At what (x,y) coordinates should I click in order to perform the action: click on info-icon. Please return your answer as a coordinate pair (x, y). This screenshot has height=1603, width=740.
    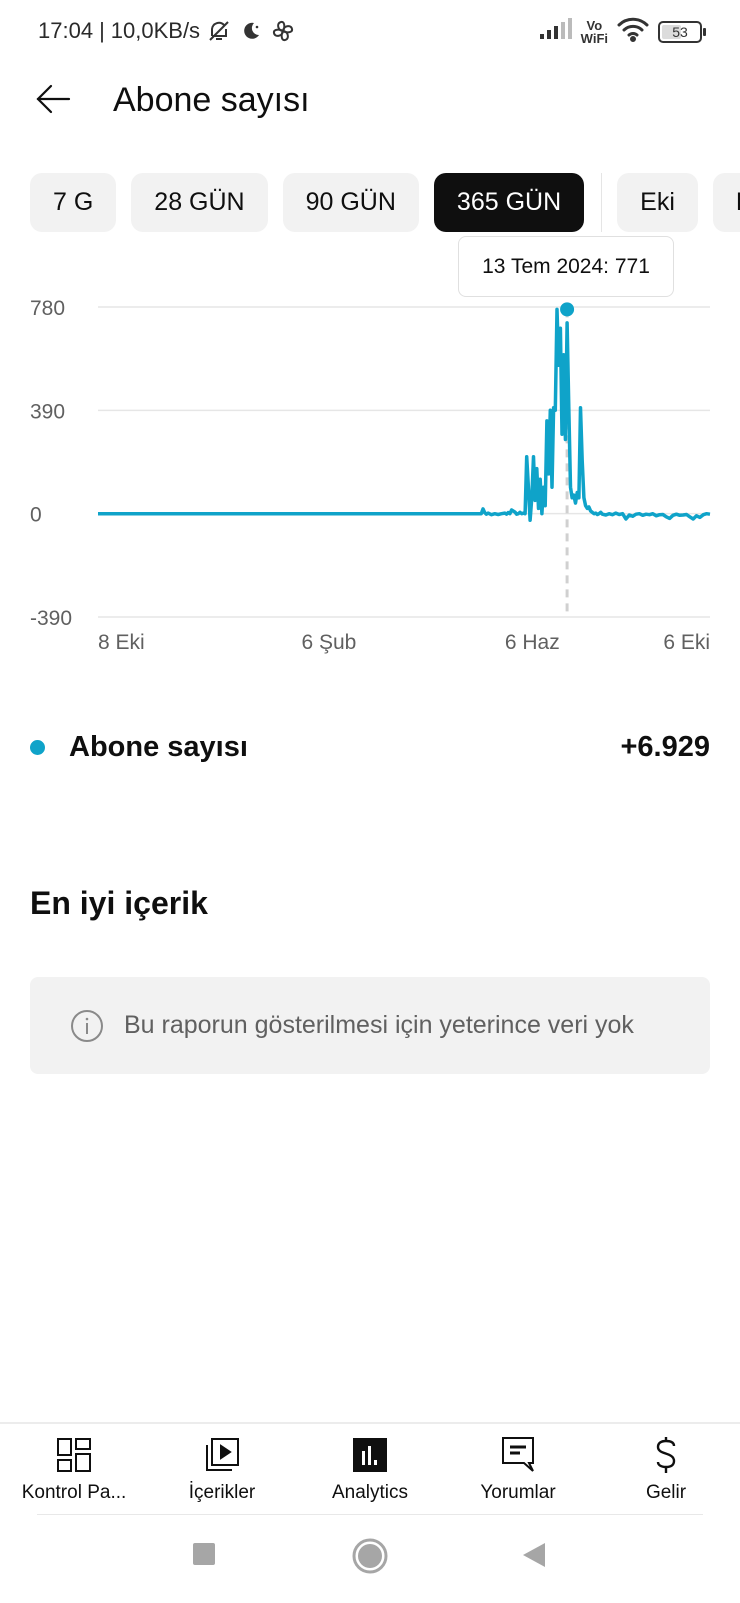
    Looking at the image, I should click on (87, 1026).